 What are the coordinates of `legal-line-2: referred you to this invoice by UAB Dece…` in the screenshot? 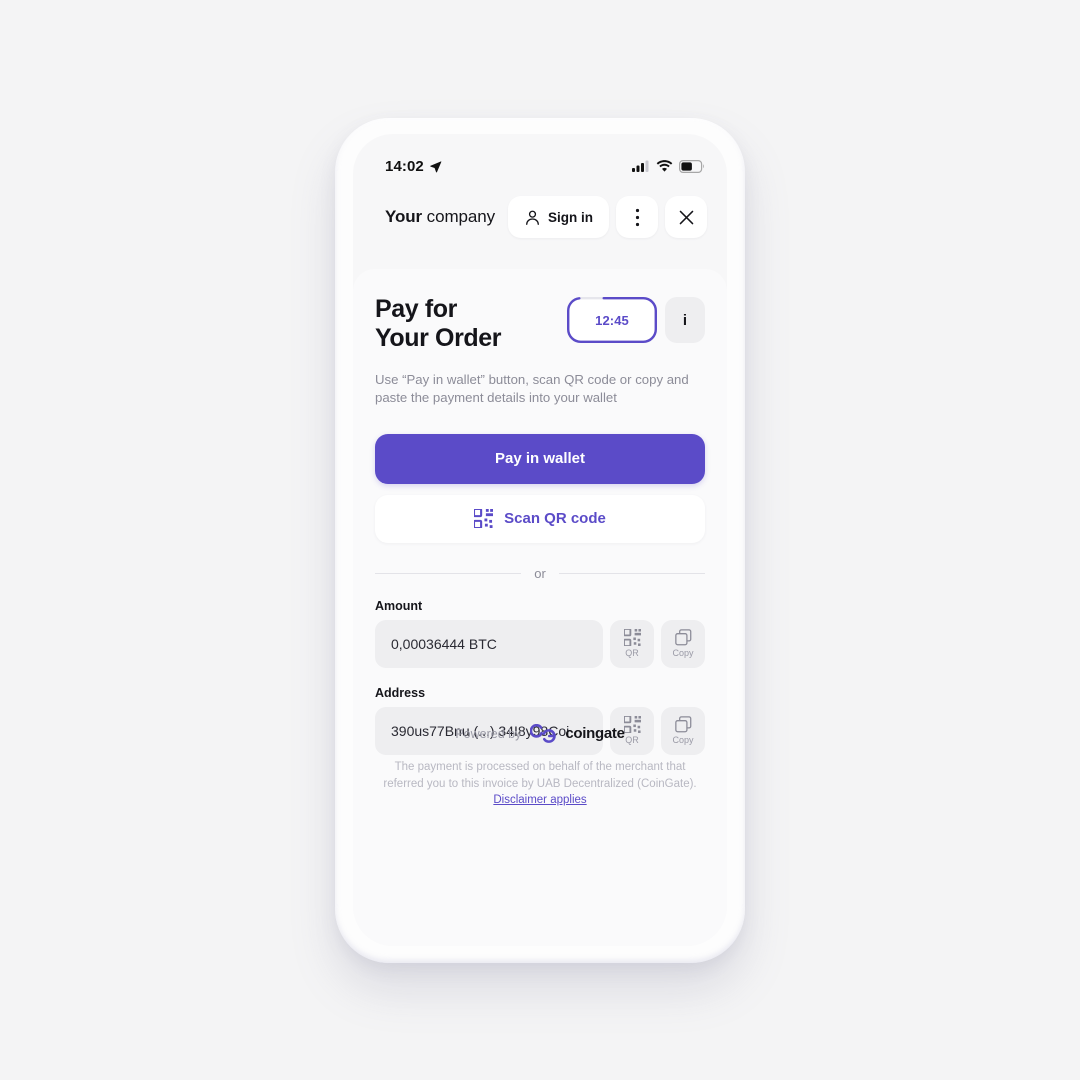 It's located at (508, 783).